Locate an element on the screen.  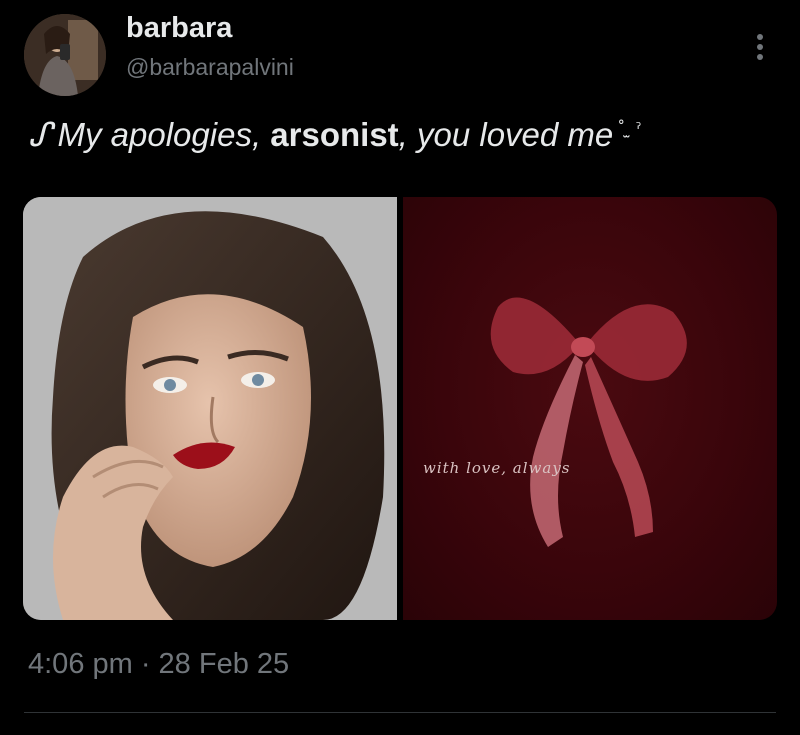
more-options-button is located at coordinates (760, 47).